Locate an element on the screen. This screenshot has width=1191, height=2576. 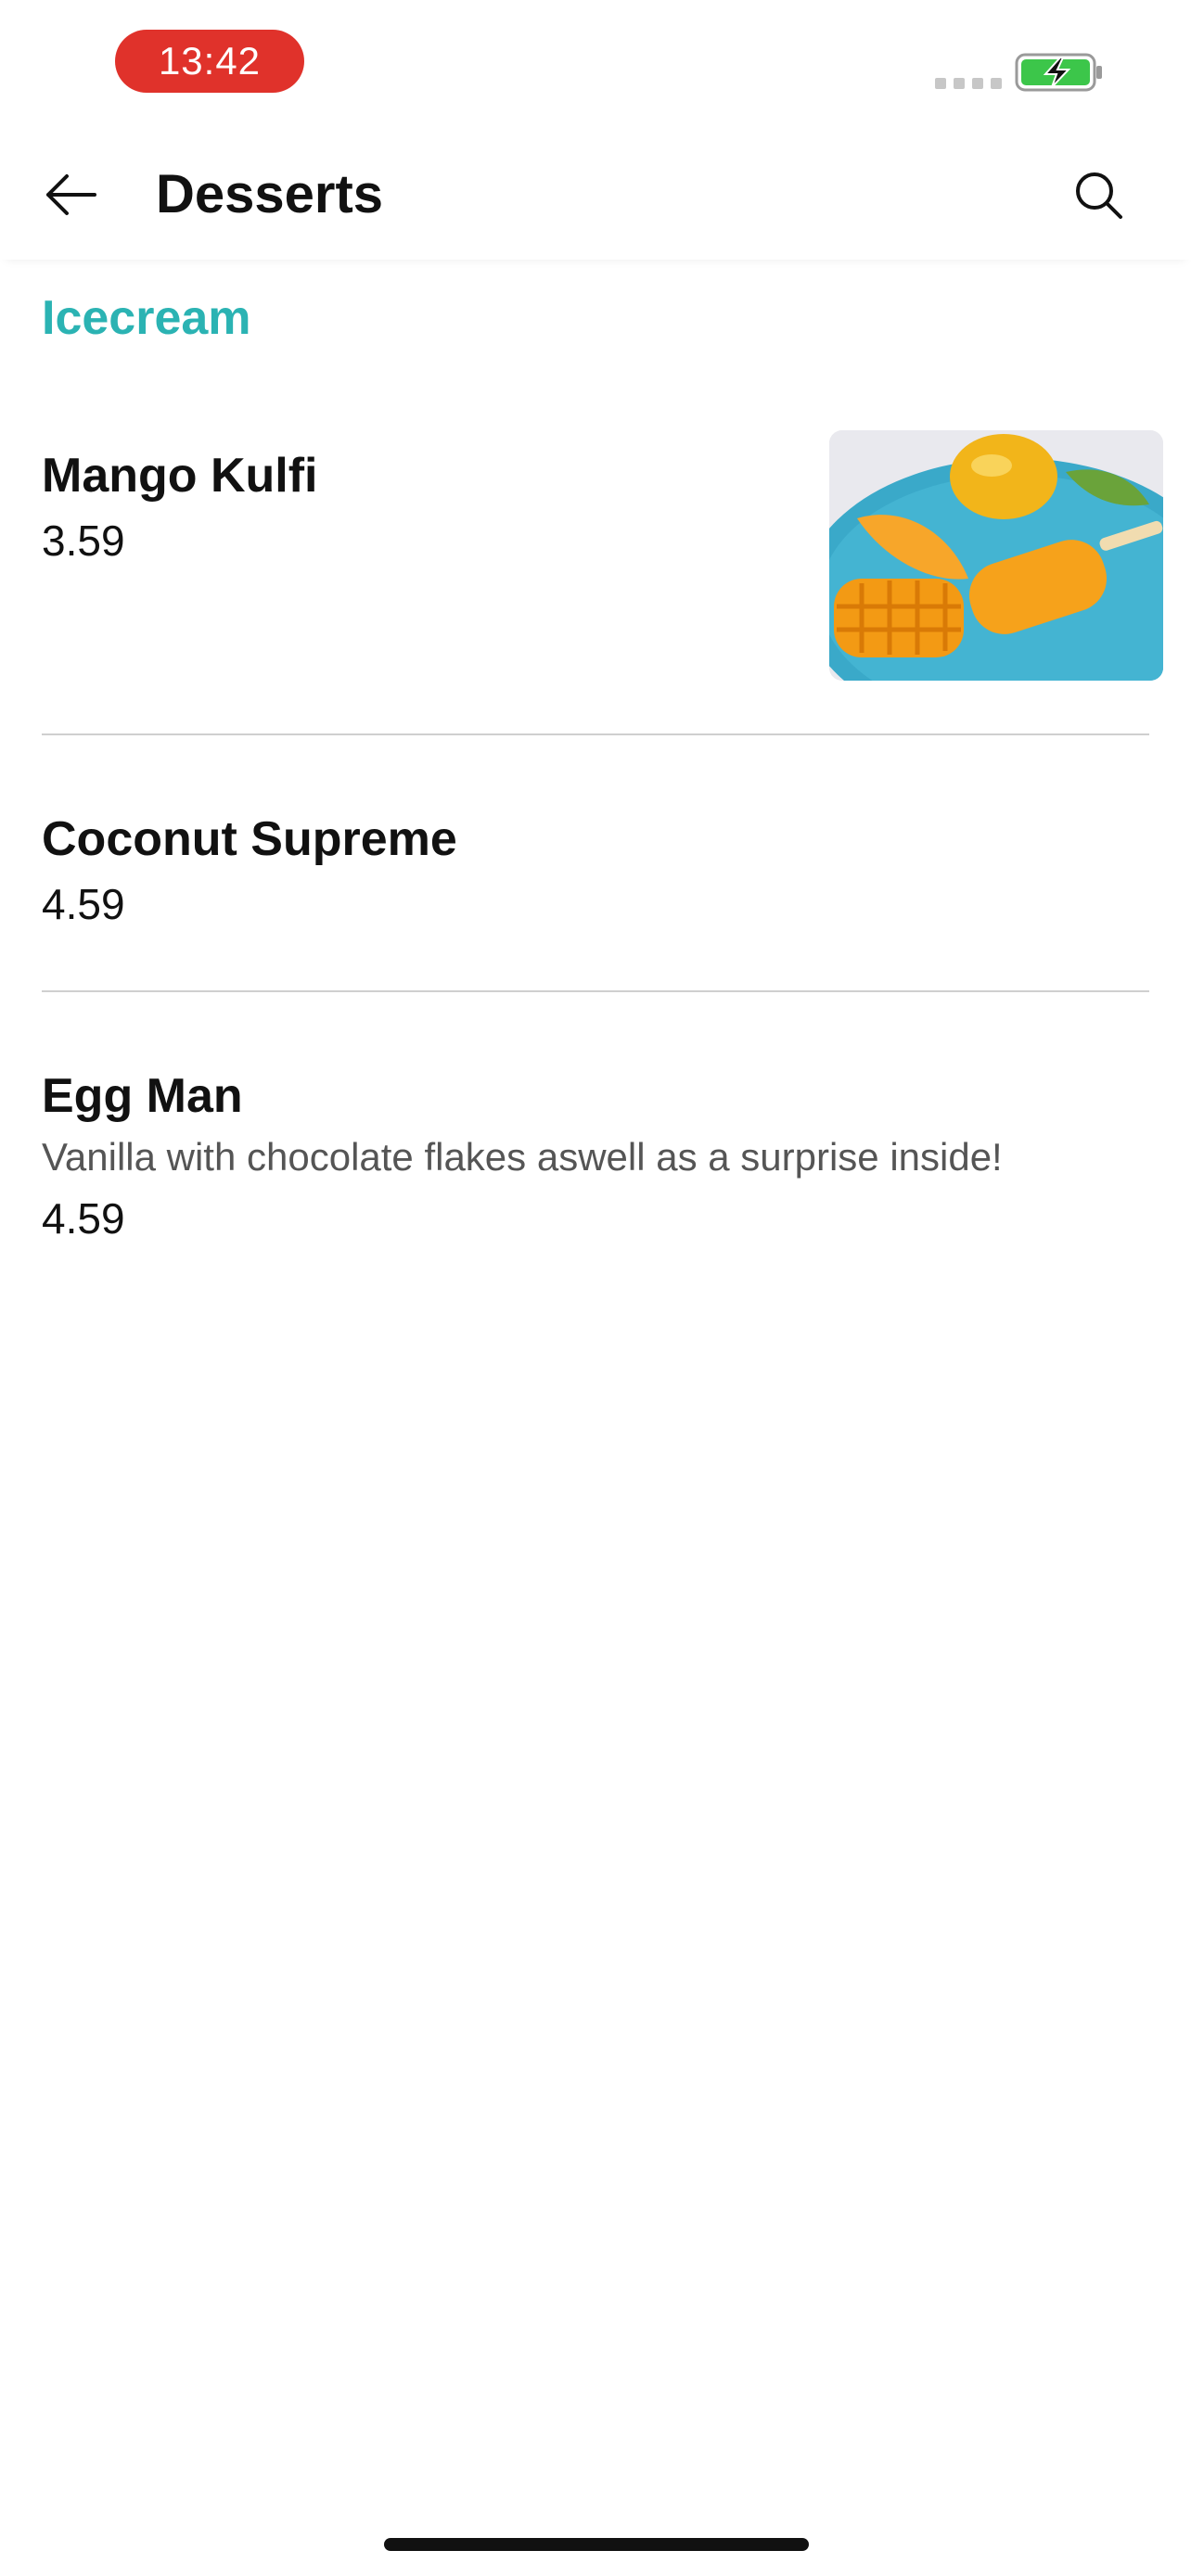
status-time: 13:42 is located at coordinates (209, 61).